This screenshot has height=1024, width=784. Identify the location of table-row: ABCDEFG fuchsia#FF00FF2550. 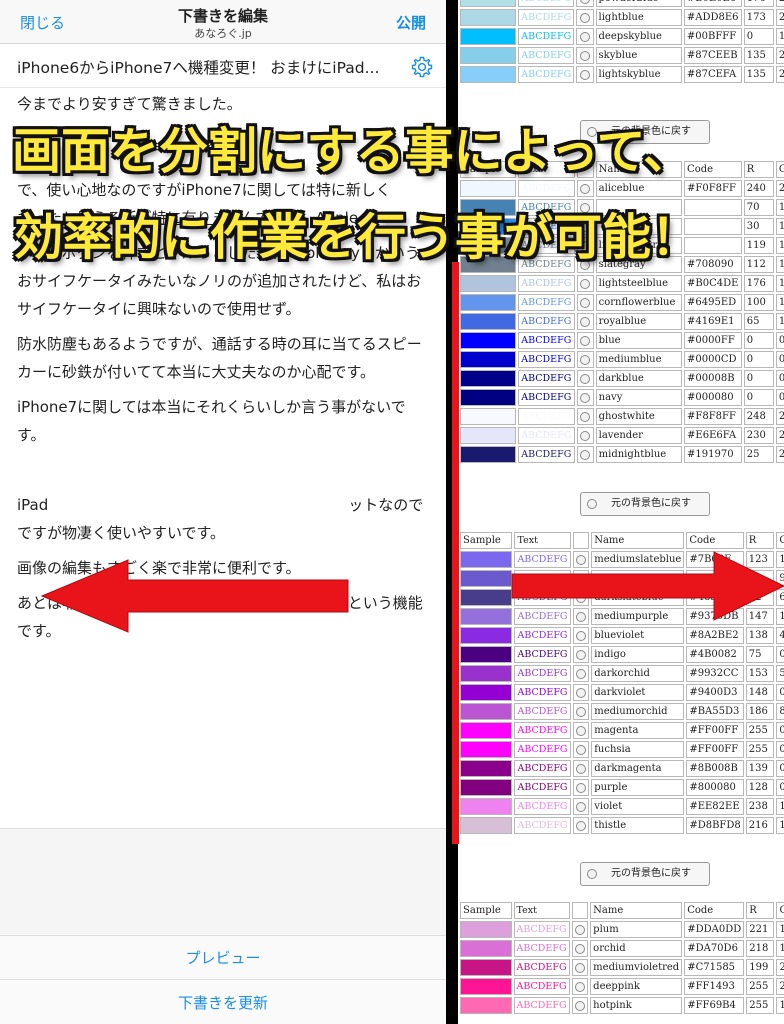
(622, 749).